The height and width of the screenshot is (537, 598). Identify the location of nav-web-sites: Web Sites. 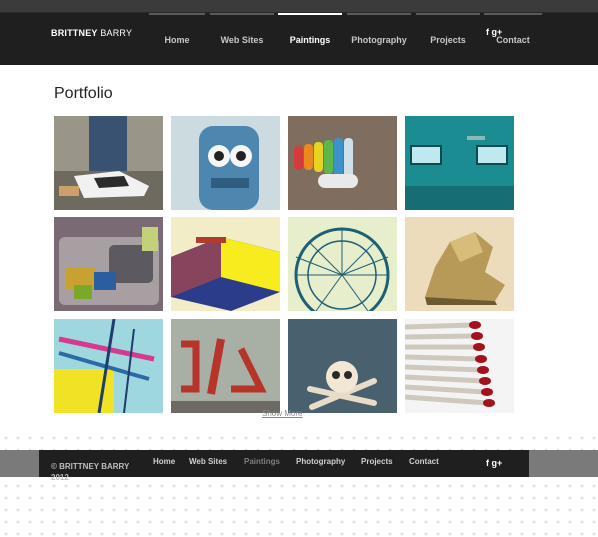
(242, 39).